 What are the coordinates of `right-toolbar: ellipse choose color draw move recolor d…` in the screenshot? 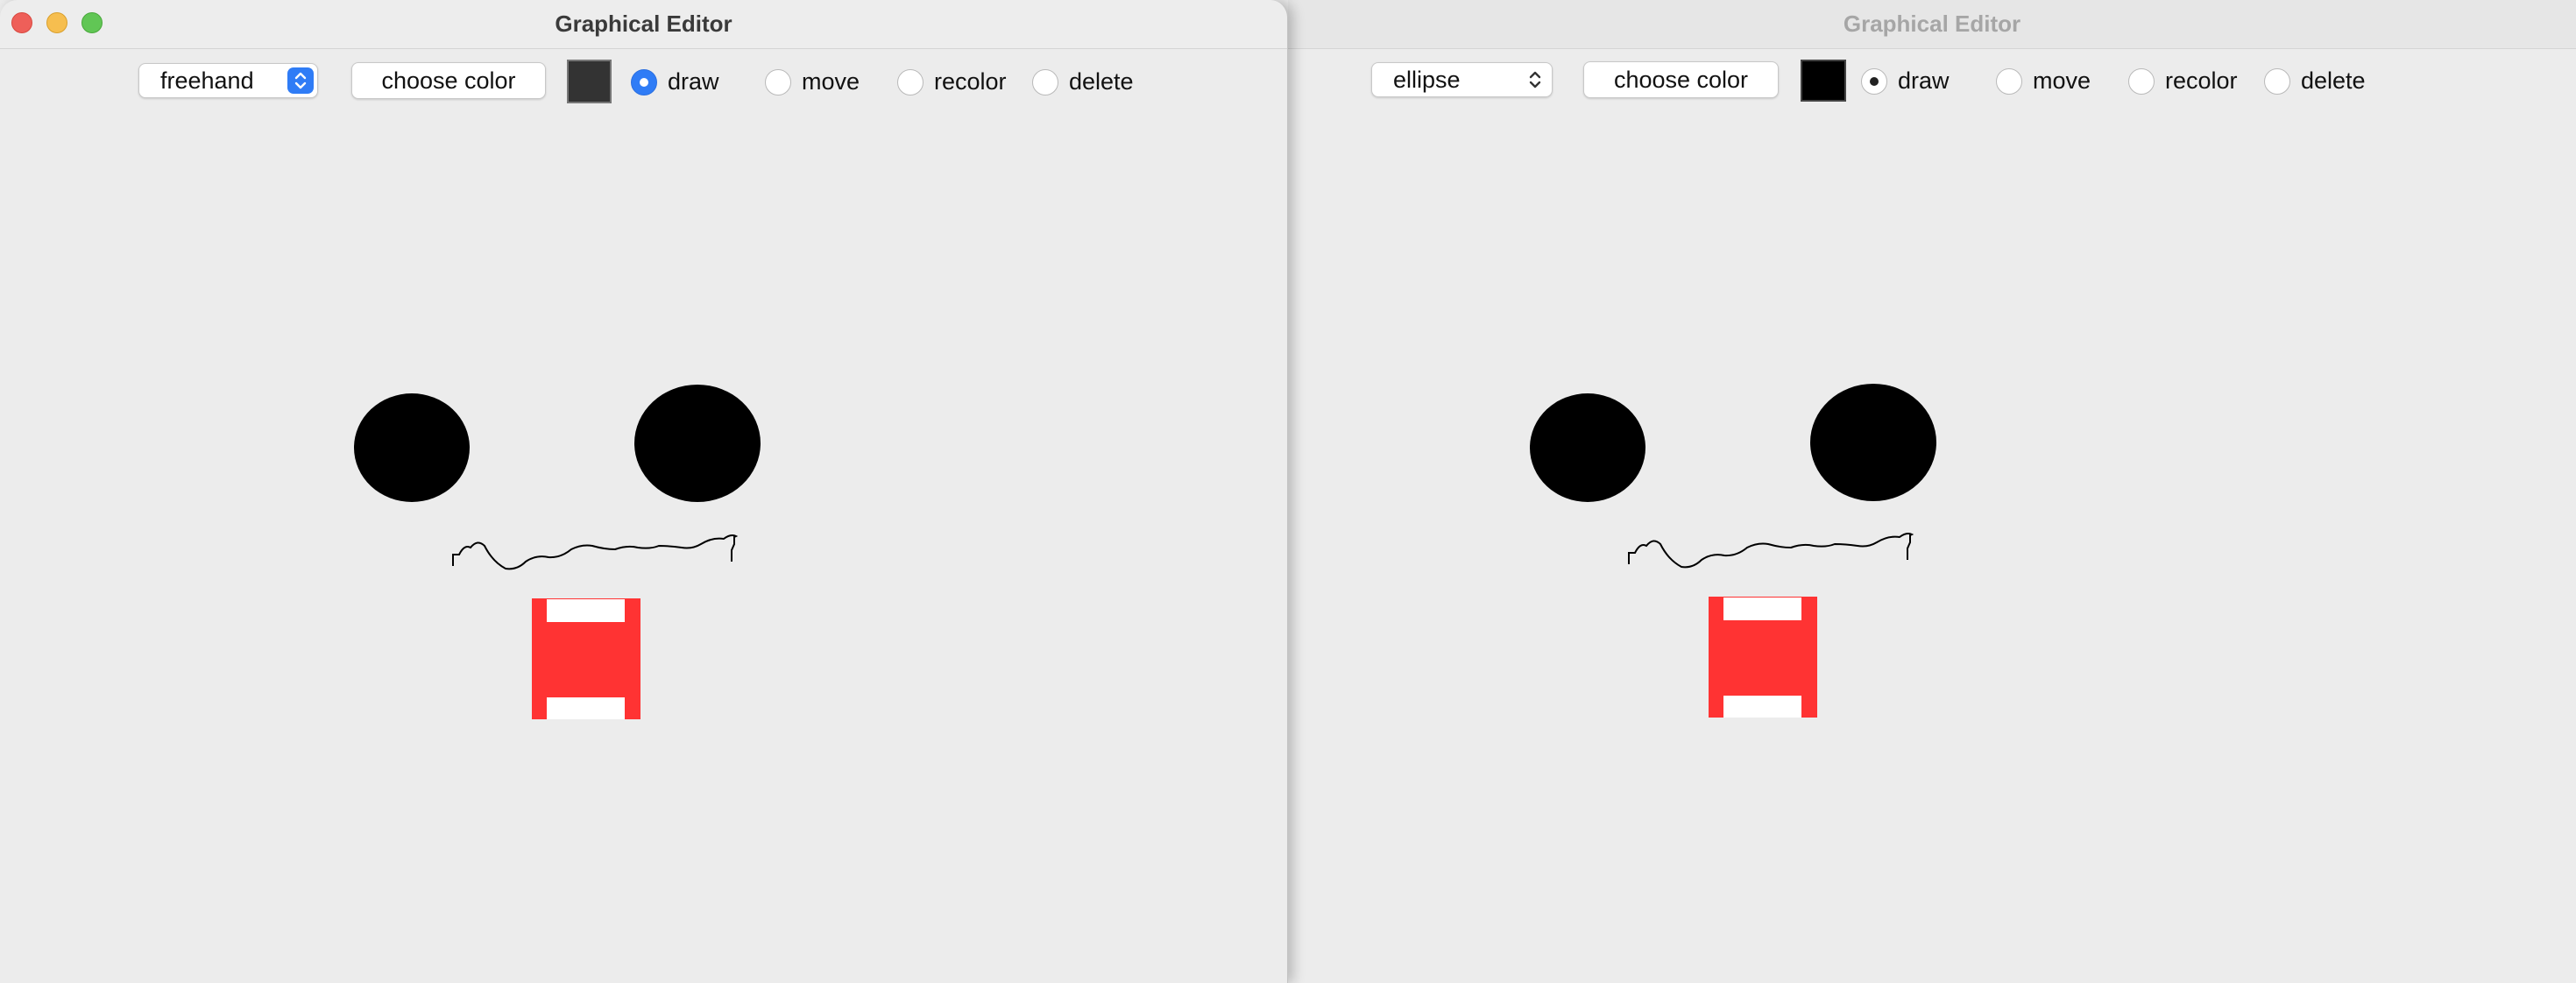 It's located at (1932, 82).